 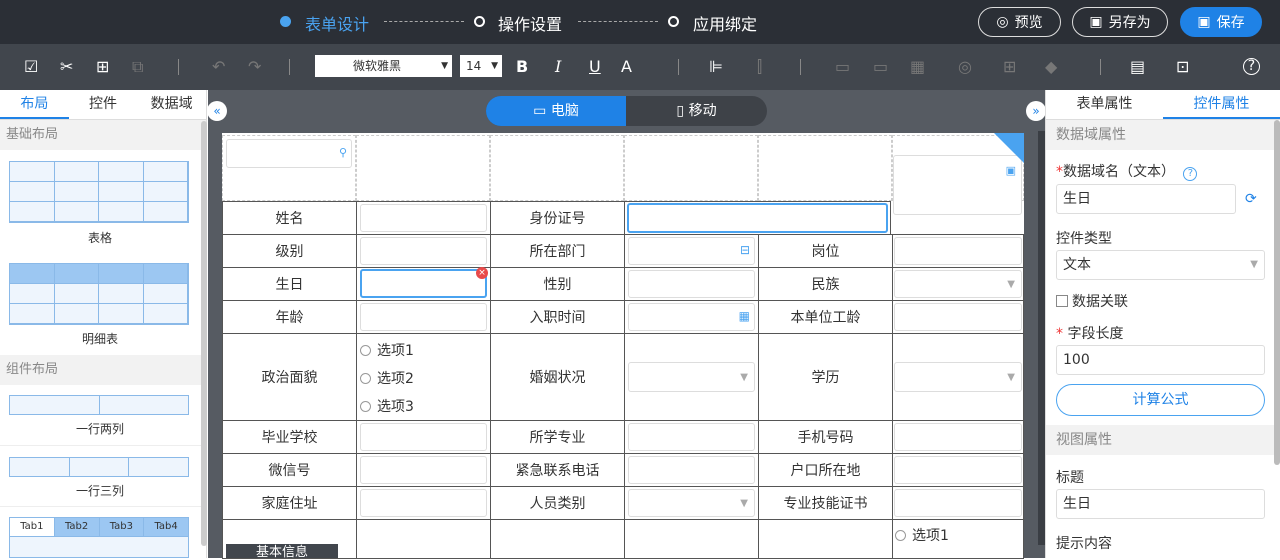 What do you see at coordinates (958, 377) in the screenshot?
I see `education-select: ▼` at bounding box center [958, 377].